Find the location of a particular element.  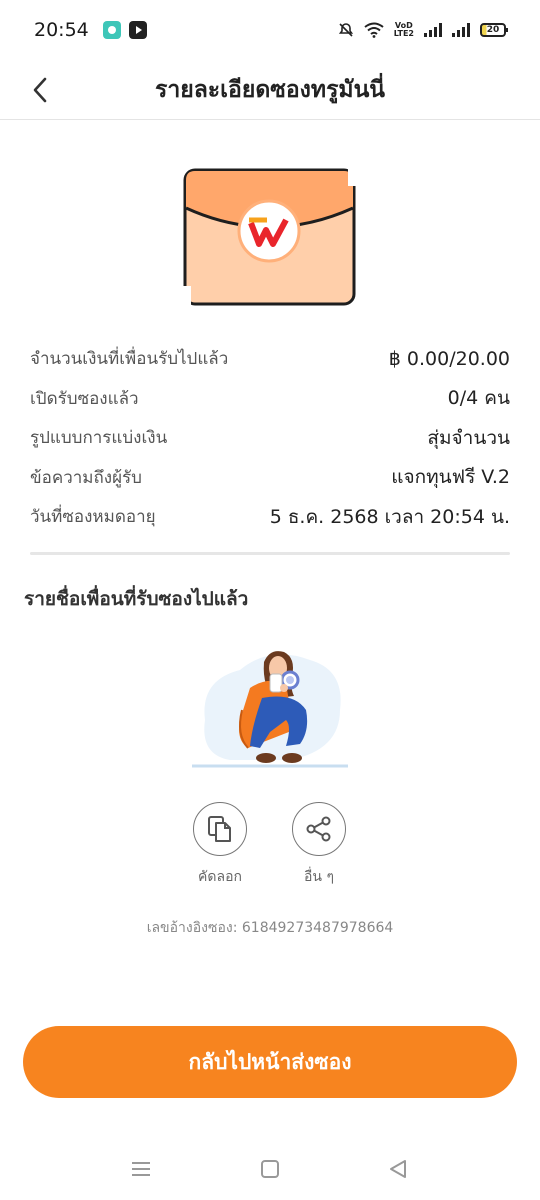

back-triangle-icon is located at coordinates (398, 1169).